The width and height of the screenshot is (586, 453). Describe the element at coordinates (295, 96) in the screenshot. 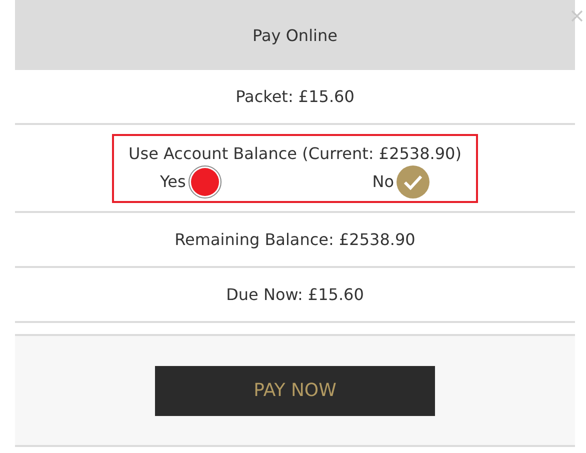

I see `packet-price: Packet: £15.60` at that location.